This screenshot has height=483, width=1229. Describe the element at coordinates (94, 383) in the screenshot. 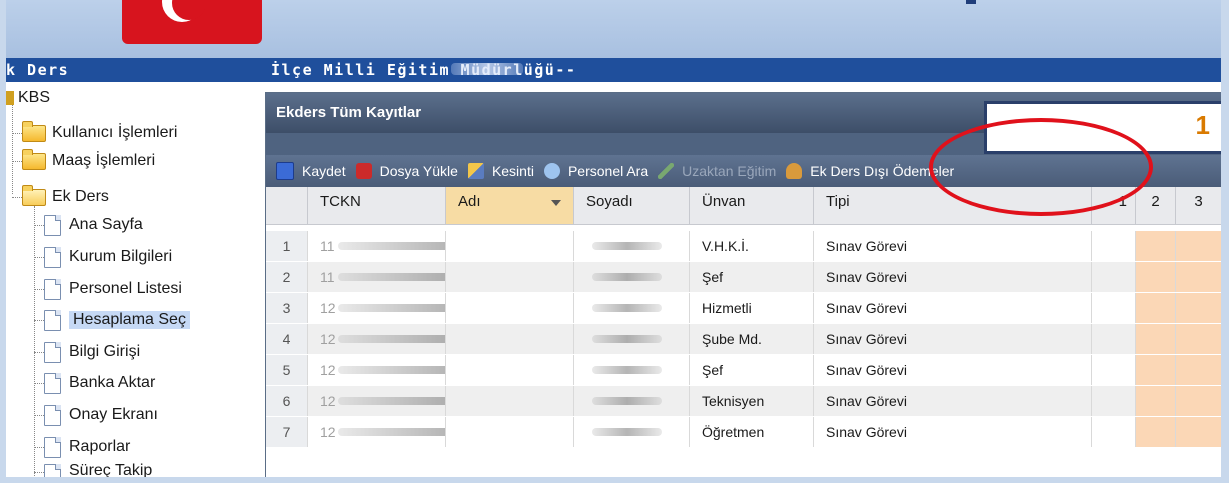

I see `sidebar-item-banka-aktar: Banka Aktar` at that location.